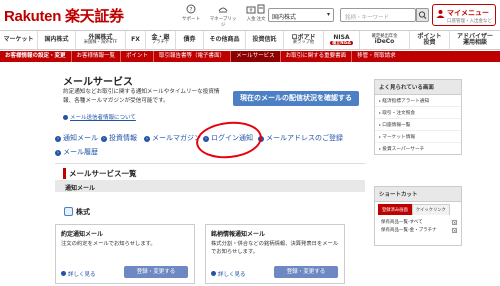  I want to click on stock-icon, so click(68, 211).